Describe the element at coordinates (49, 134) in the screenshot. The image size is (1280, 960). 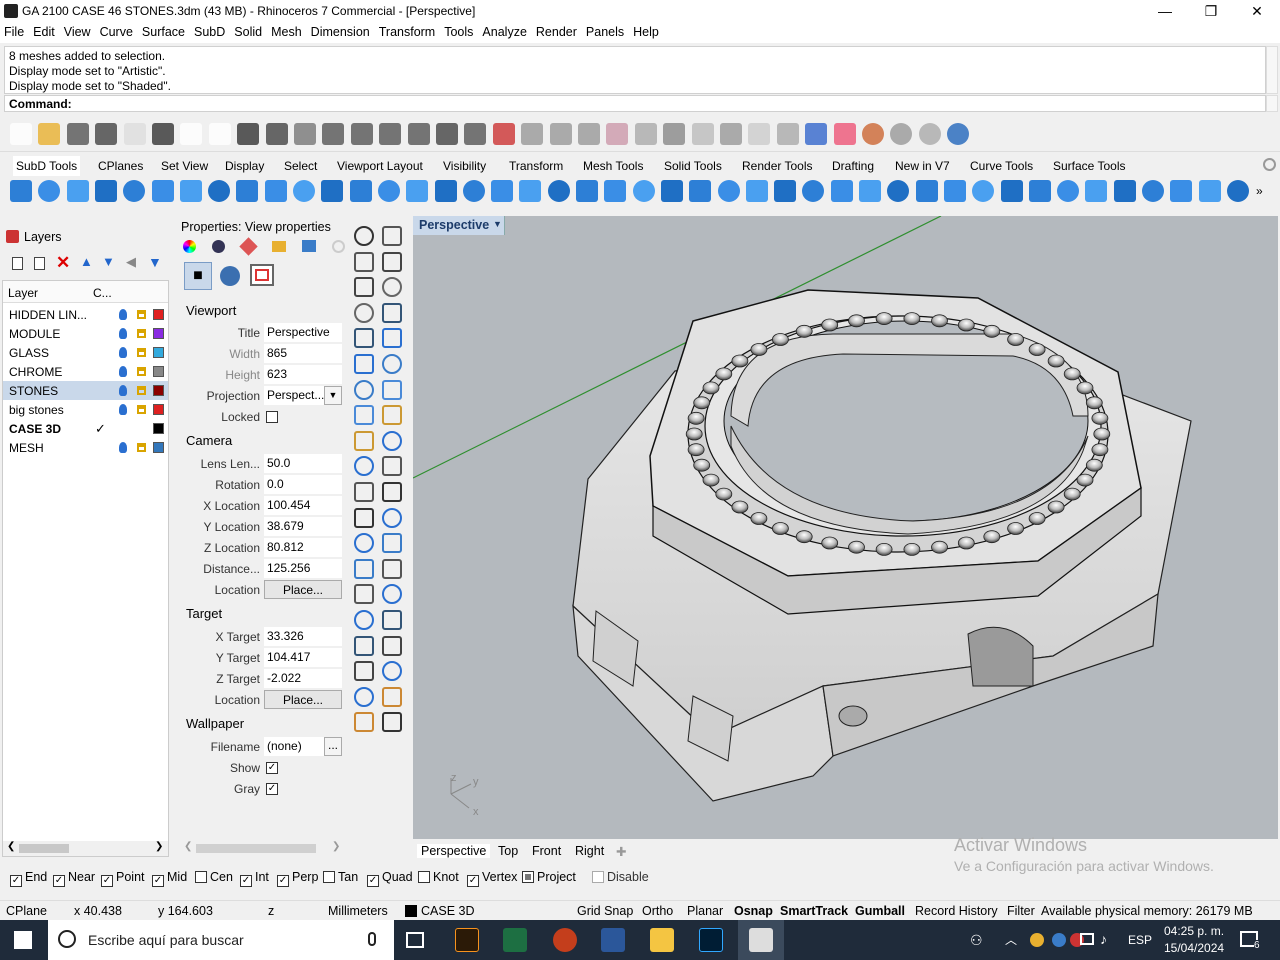
I see `open-icon` at that location.